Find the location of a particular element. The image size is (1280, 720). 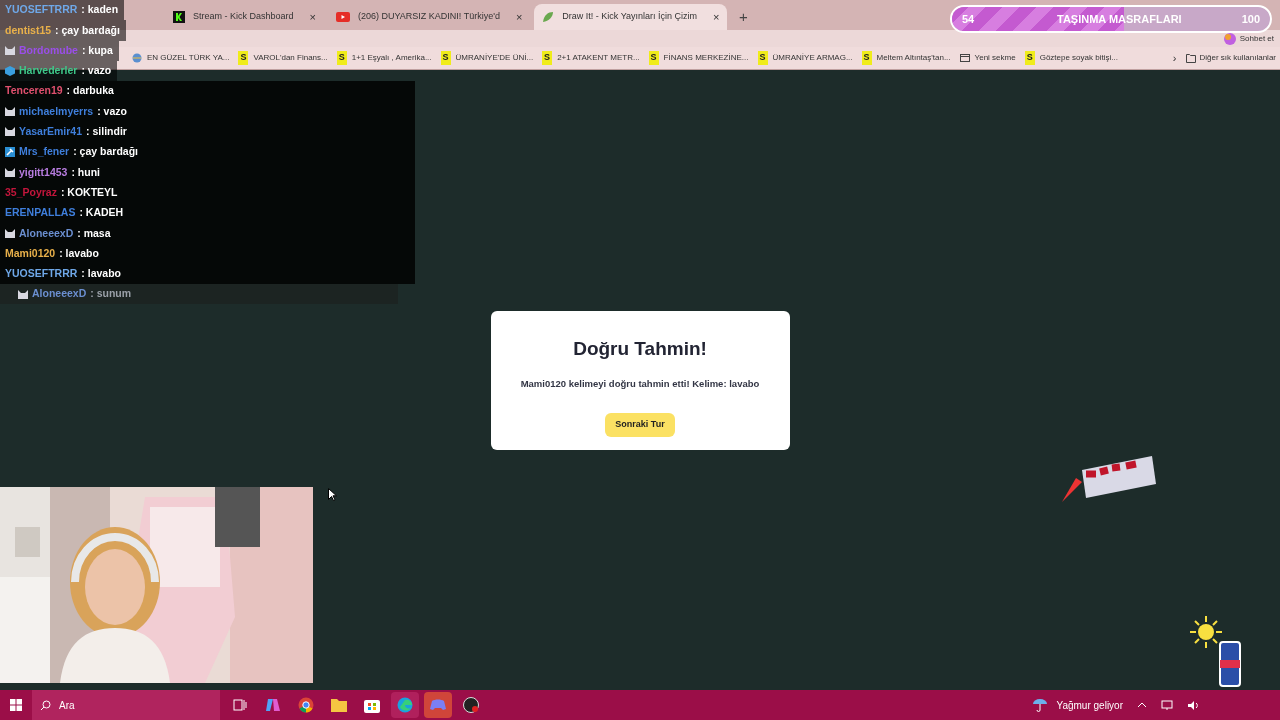

chevron-up-icon is located at coordinates (1142, 705).